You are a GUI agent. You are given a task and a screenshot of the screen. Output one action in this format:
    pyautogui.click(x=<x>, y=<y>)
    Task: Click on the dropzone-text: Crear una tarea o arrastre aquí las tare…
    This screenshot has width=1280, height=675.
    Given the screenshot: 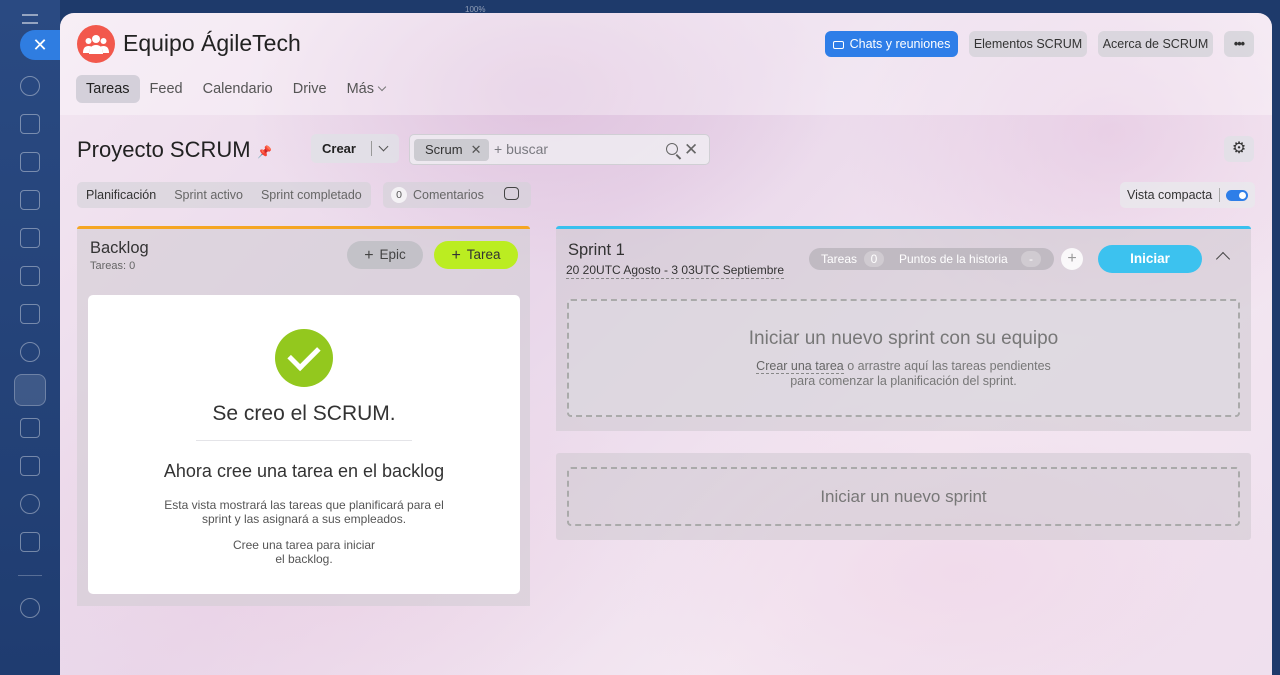 What is the action you would take?
    pyautogui.click(x=903, y=374)
    